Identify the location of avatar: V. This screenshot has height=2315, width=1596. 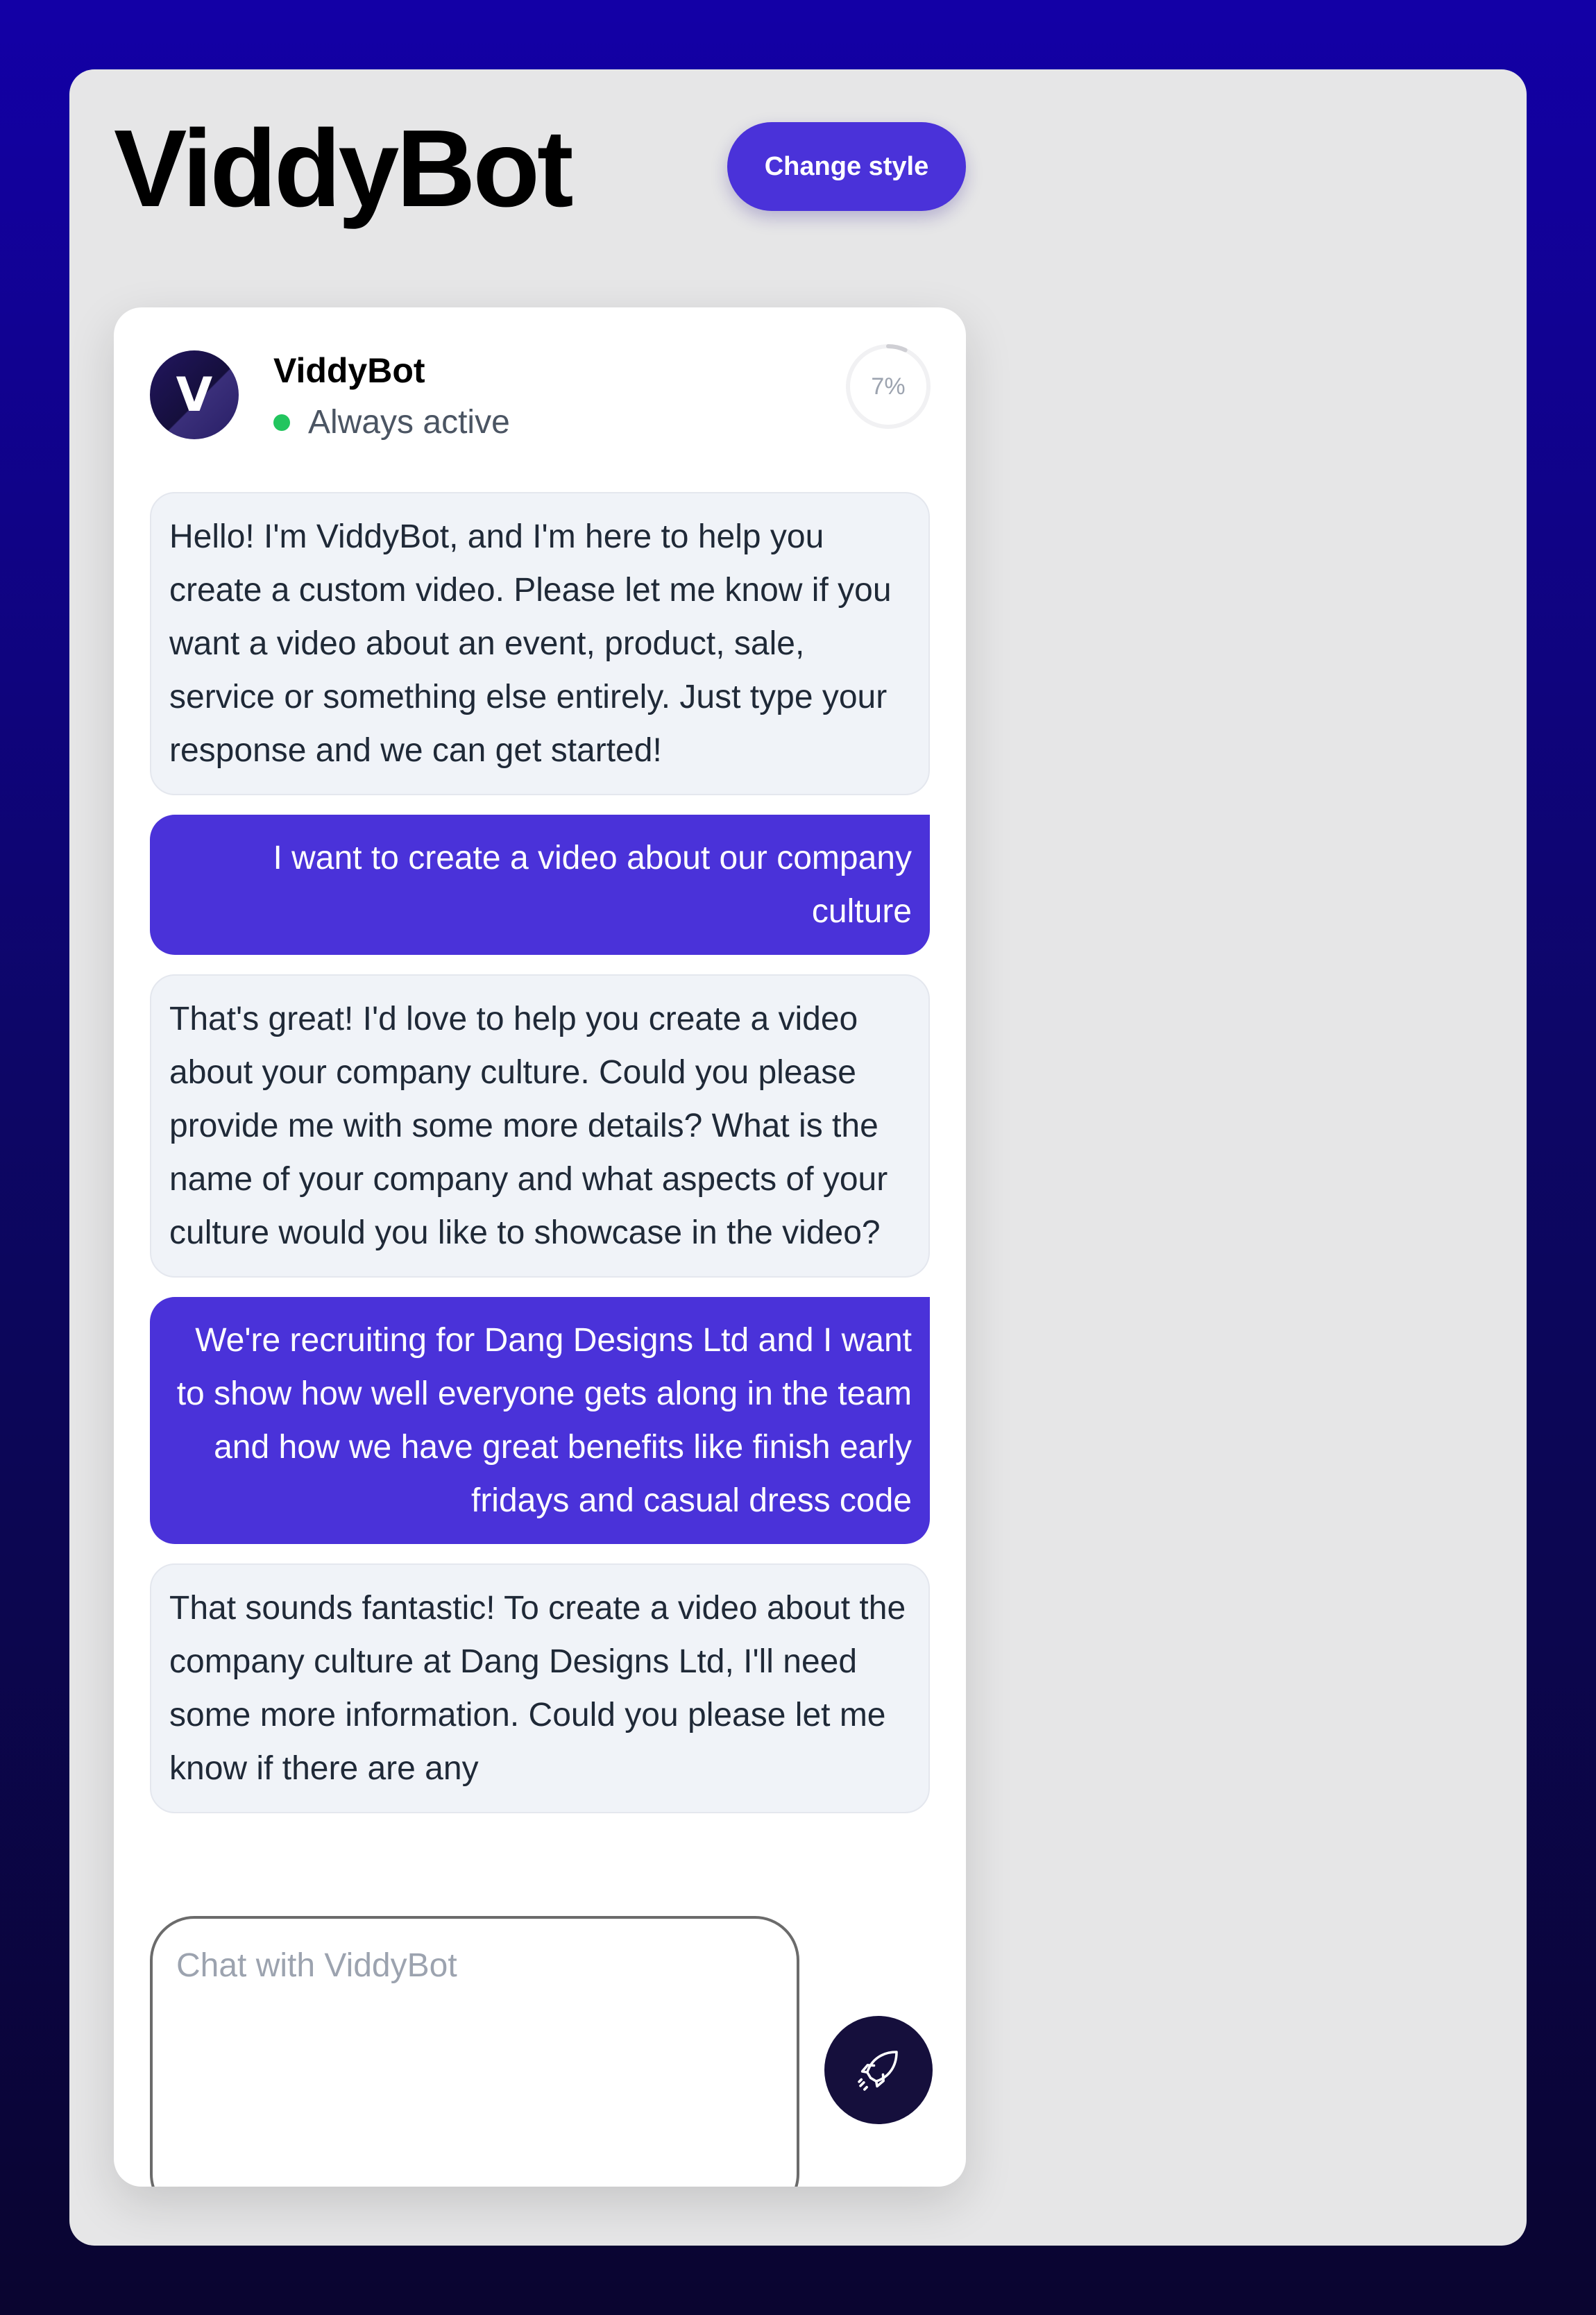
(194, 394).